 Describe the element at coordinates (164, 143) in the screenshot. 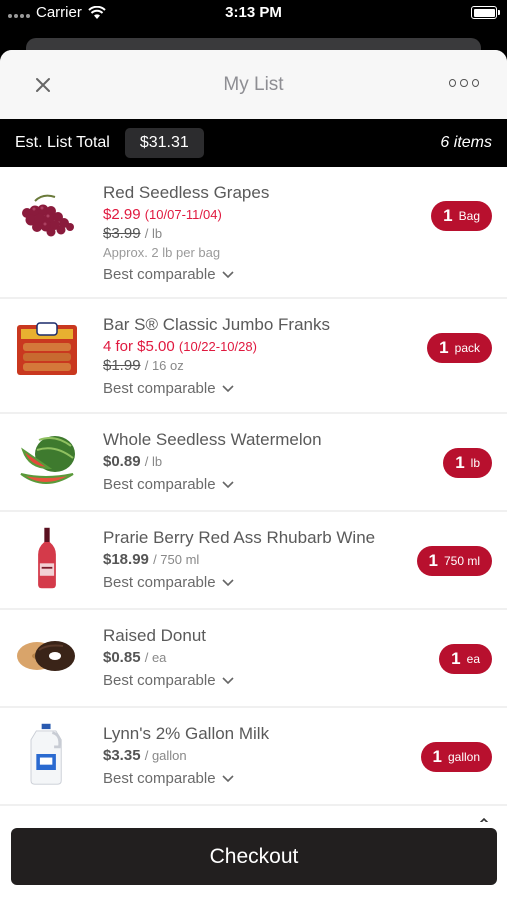

I see `est-total-value: $31.31` at that location.